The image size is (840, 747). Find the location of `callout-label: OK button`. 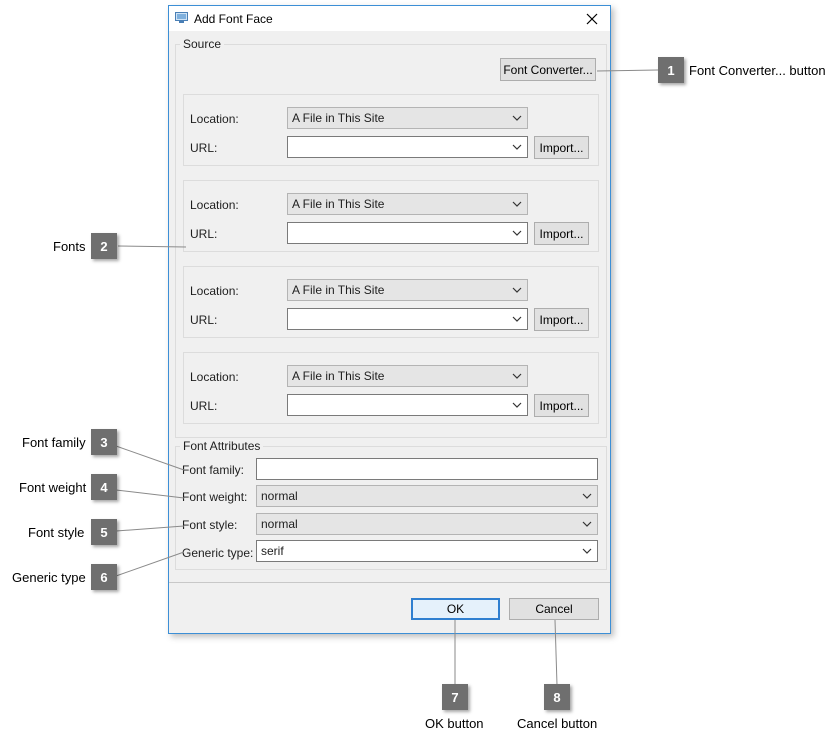

callout-label: OK button is located at coordinates (454, 723).